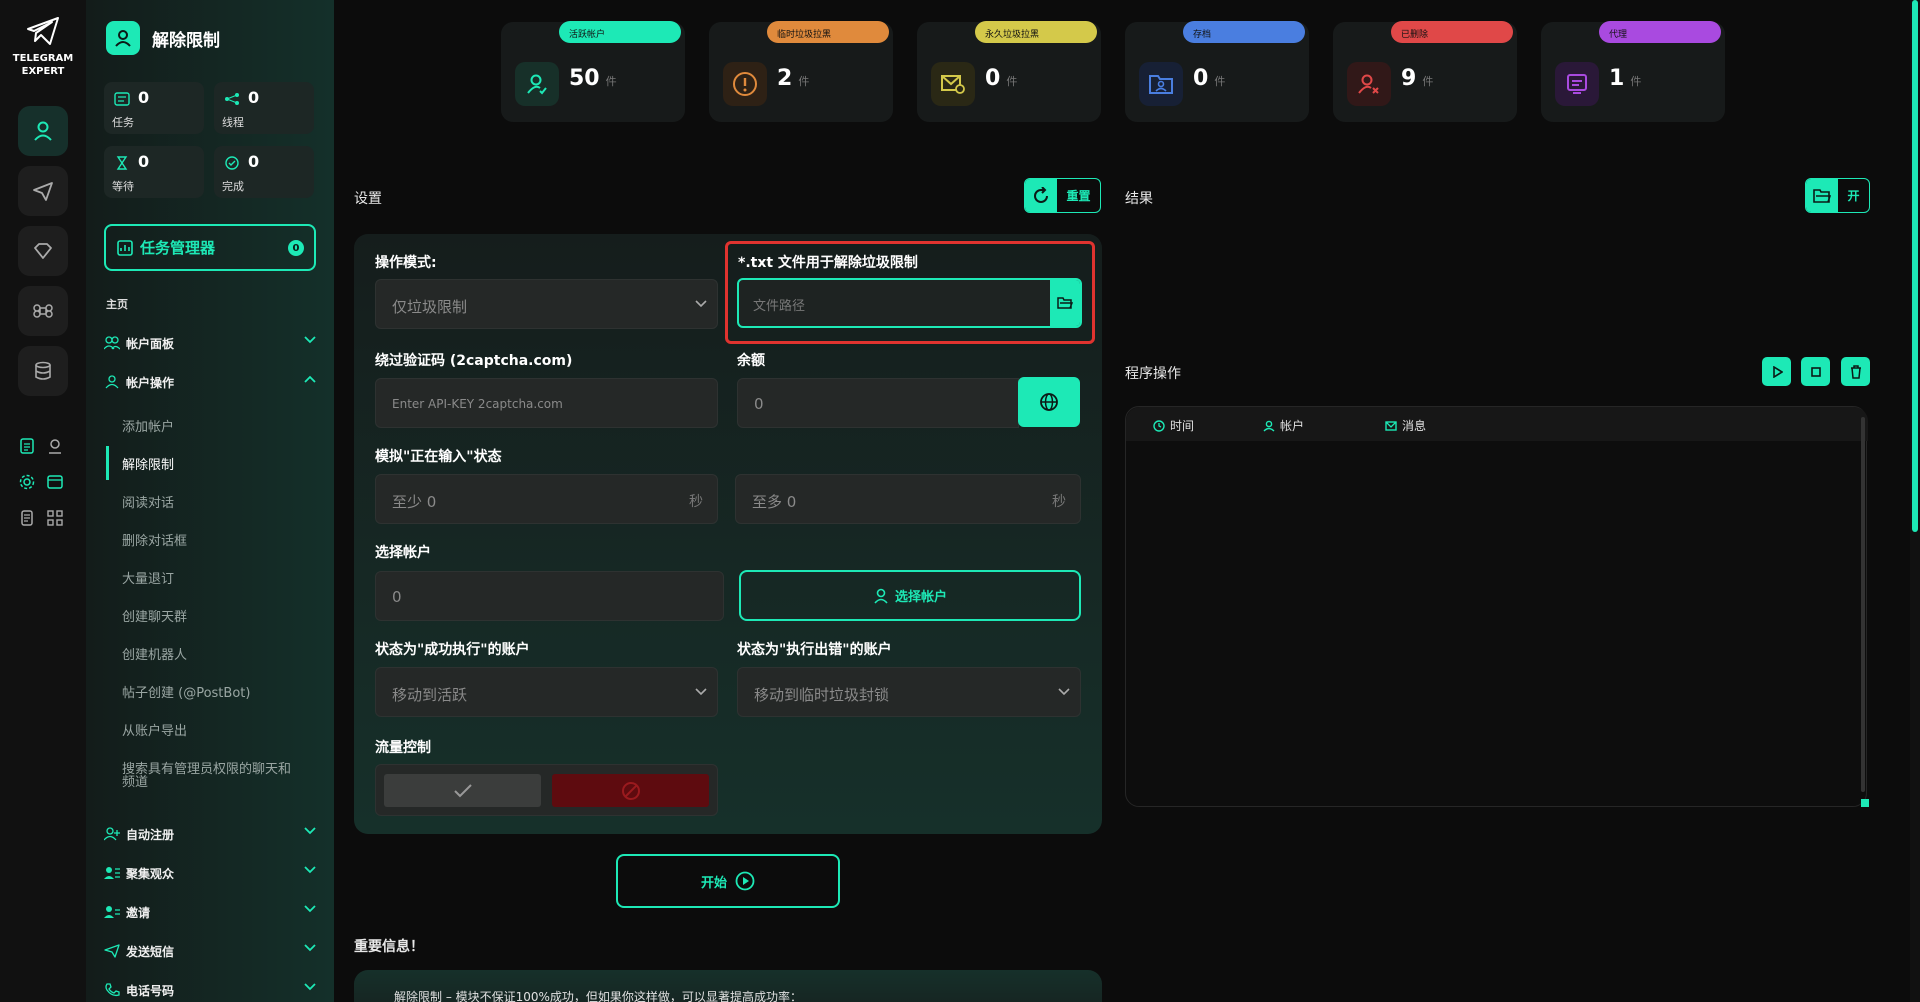  What do you see at coordinates (1616, 78) in the screenshot?
I see `stat-value: 1` at bounding box center [1616, 78].